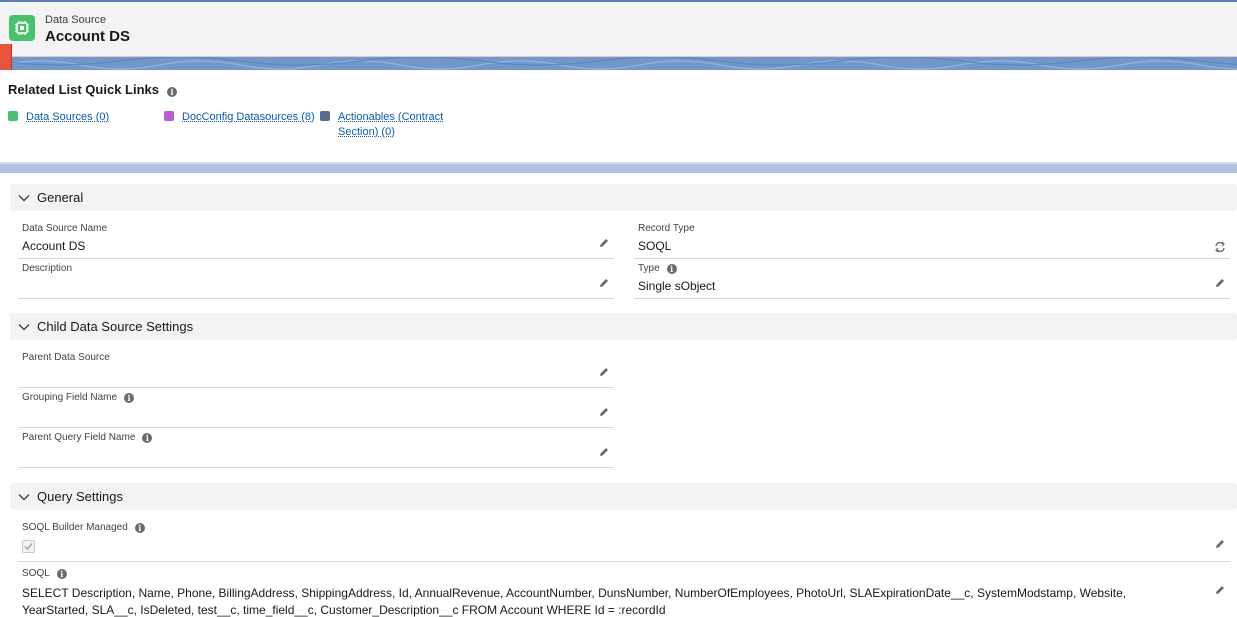 Image resolution: width=1237 pixels, height=617 pixels. Describe the element at coordinates (6, 57) in the screenshot. I see `utility-tab-handle` at that location.